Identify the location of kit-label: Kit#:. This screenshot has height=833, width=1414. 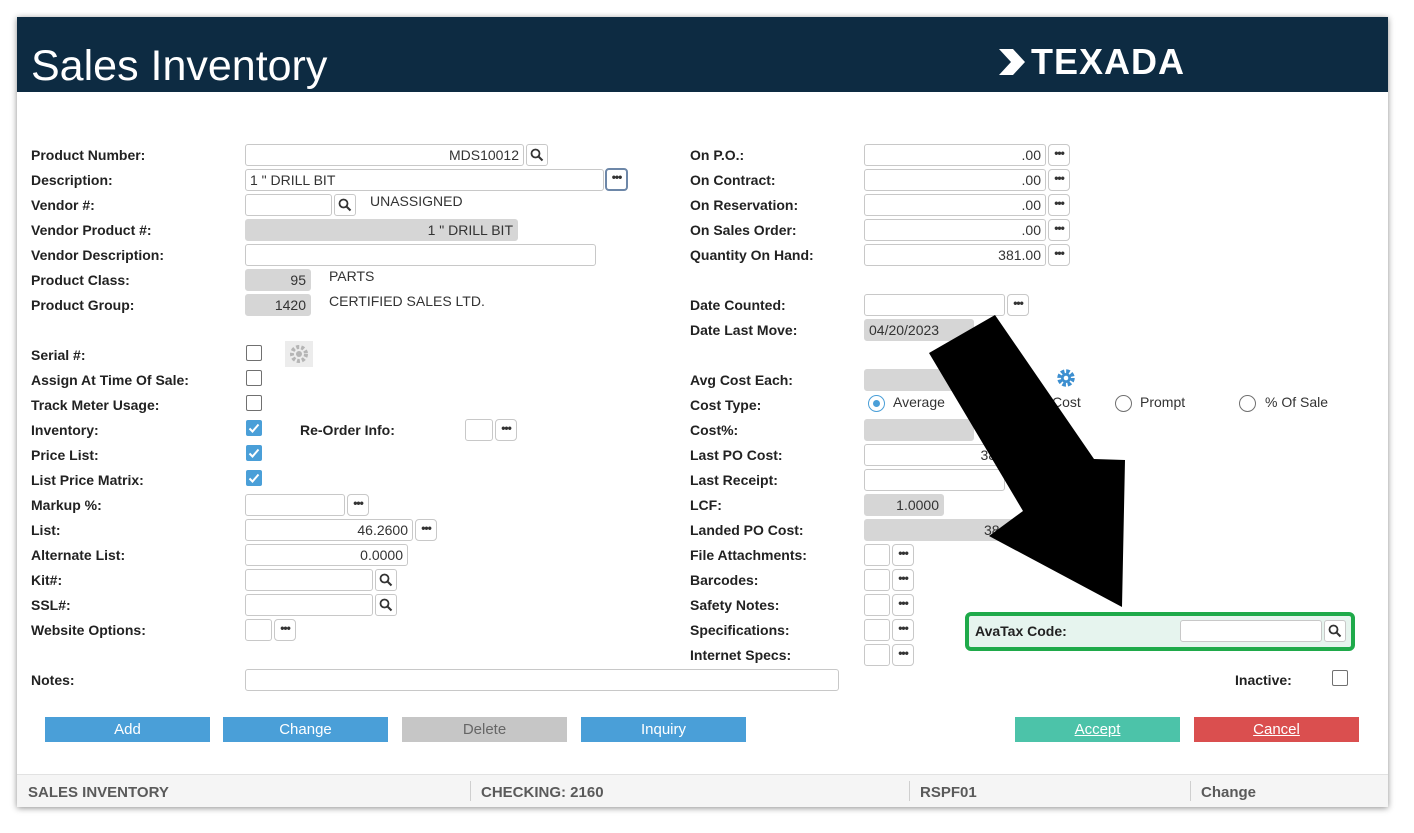
(47, 580).